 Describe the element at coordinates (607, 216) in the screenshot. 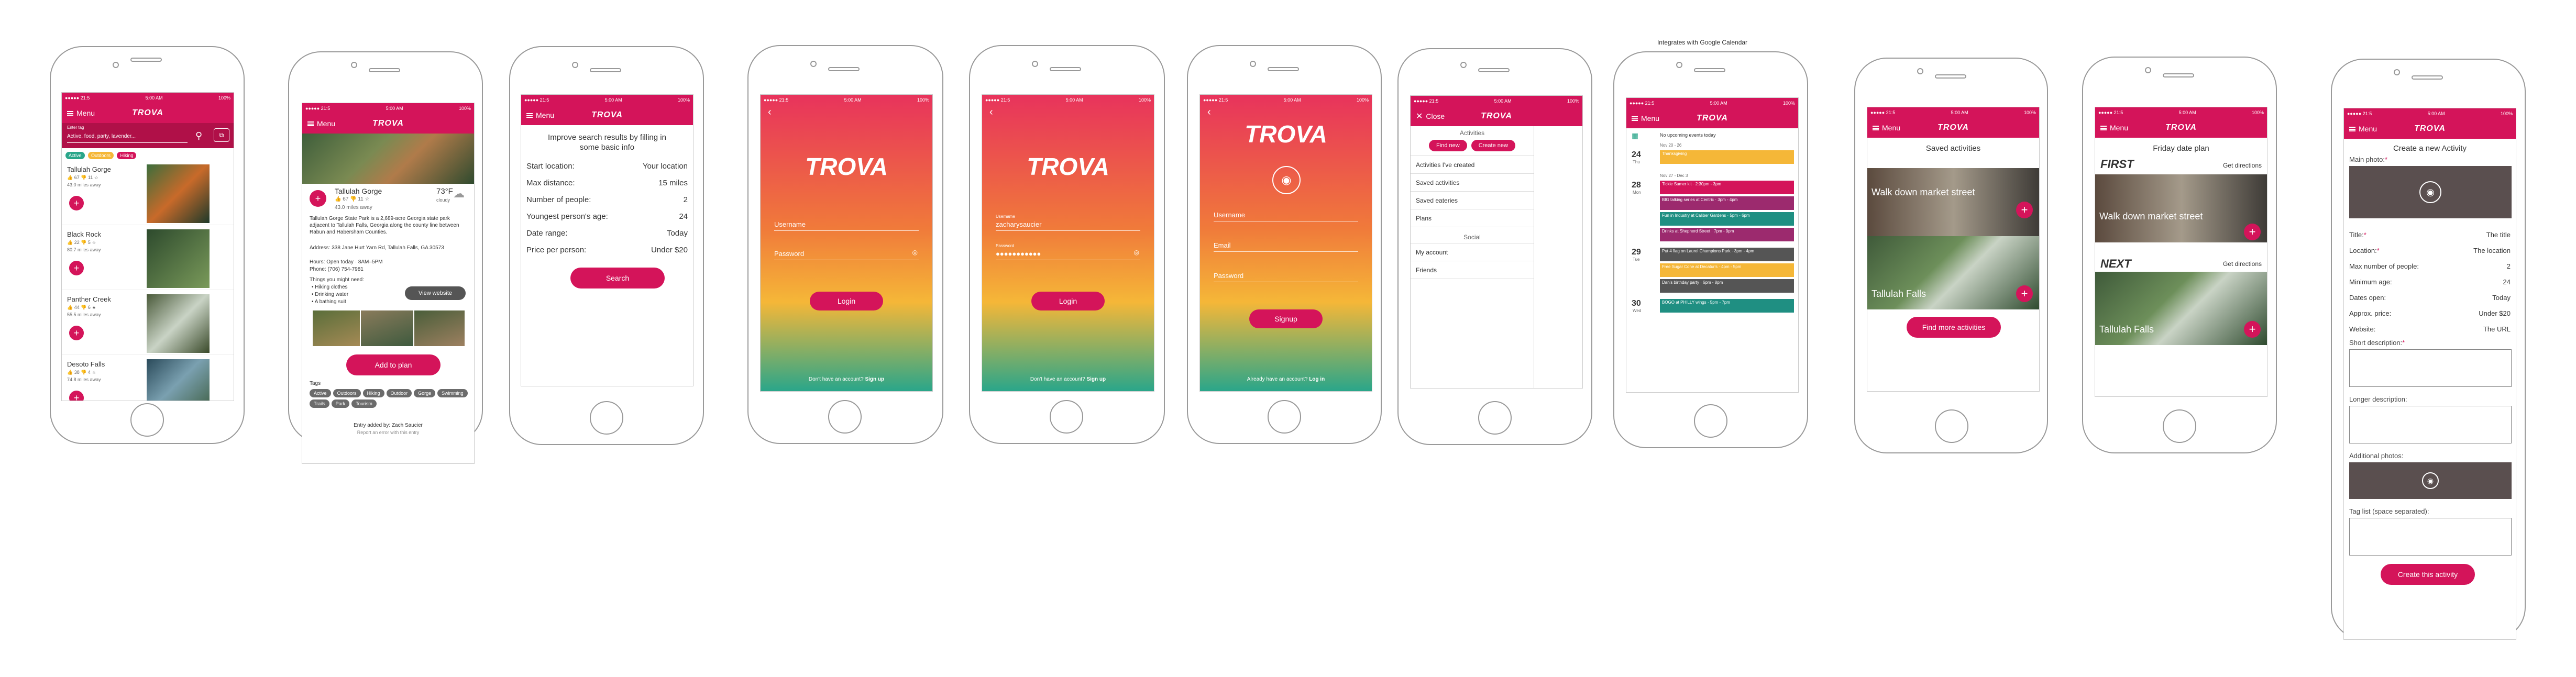

I see `preference-row: Youngest person's age: 24` at that location.